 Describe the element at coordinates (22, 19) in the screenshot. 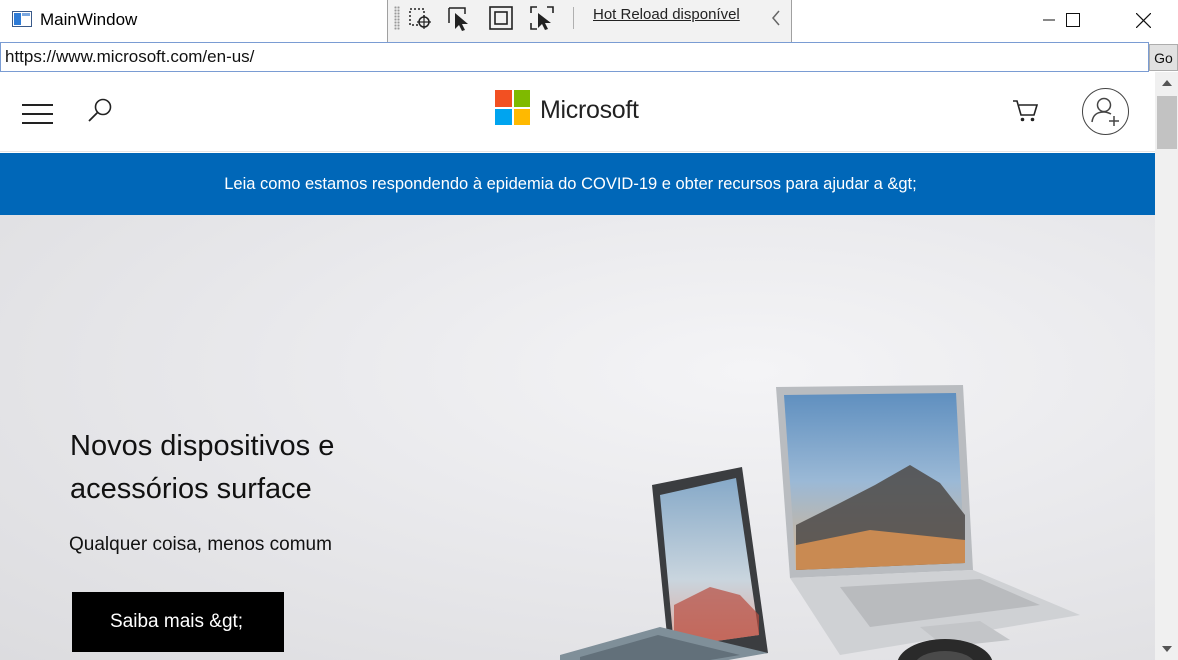

I see `app-window-icon` at that location.